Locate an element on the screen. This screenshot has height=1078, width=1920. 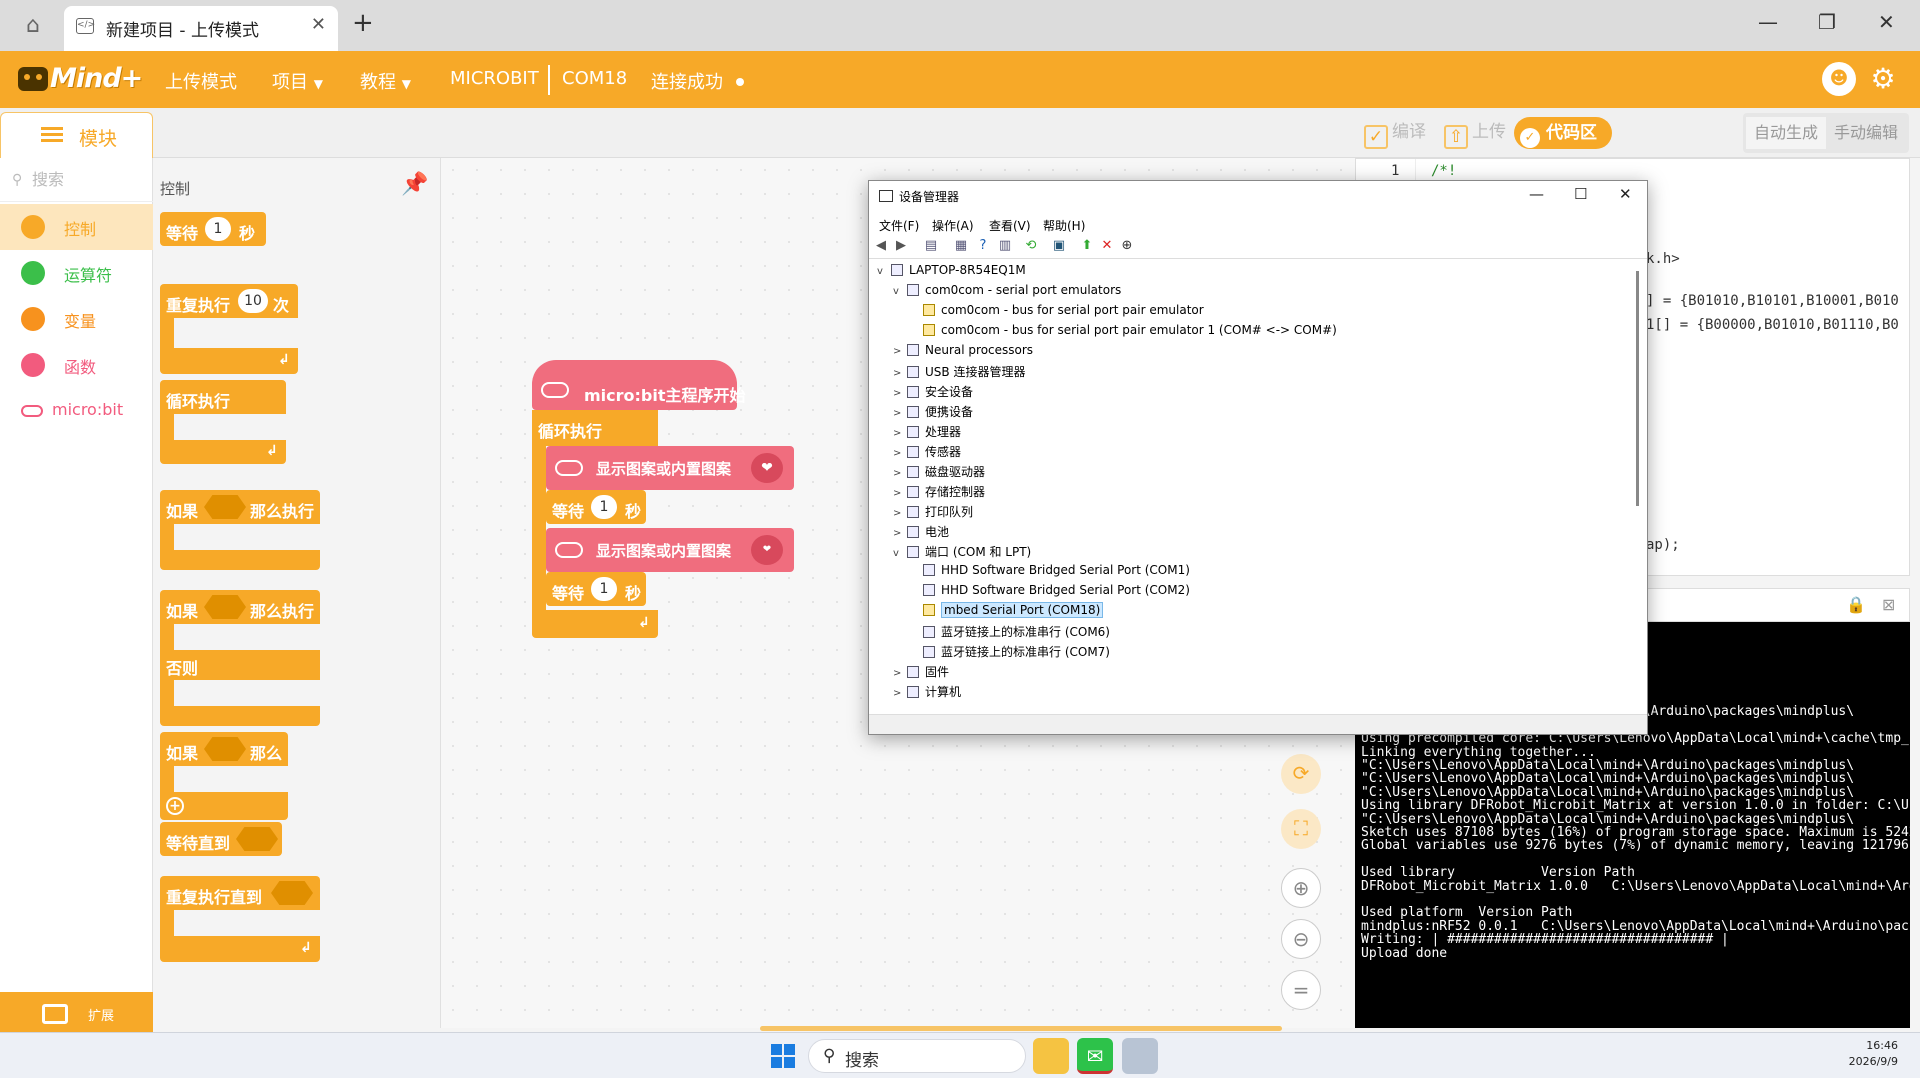
file-explorer-icon is located at coordinates (1051, 1056).